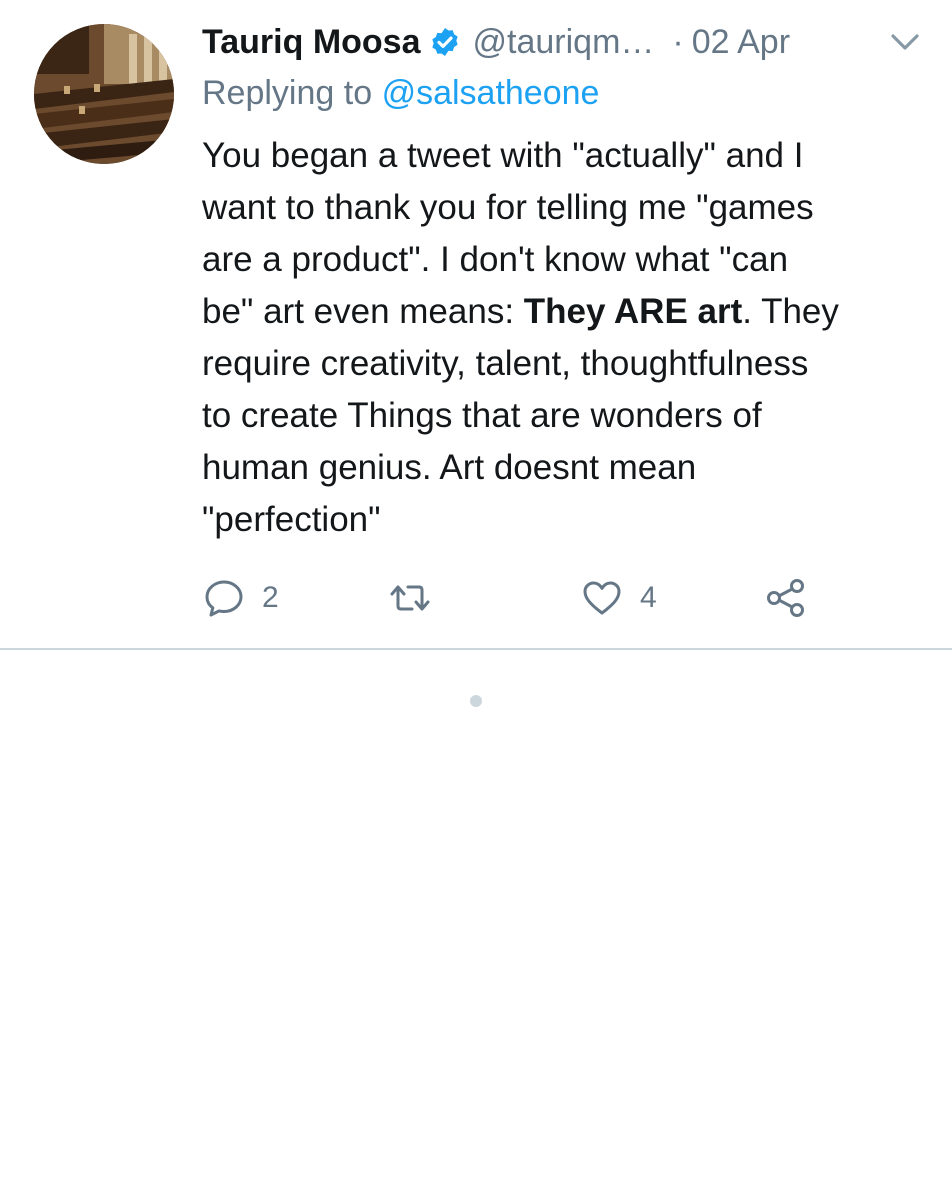  Describe the element at coordinates (311, 42) in the screenshot. I see `author-name: Tauriq Moosa` at that location.